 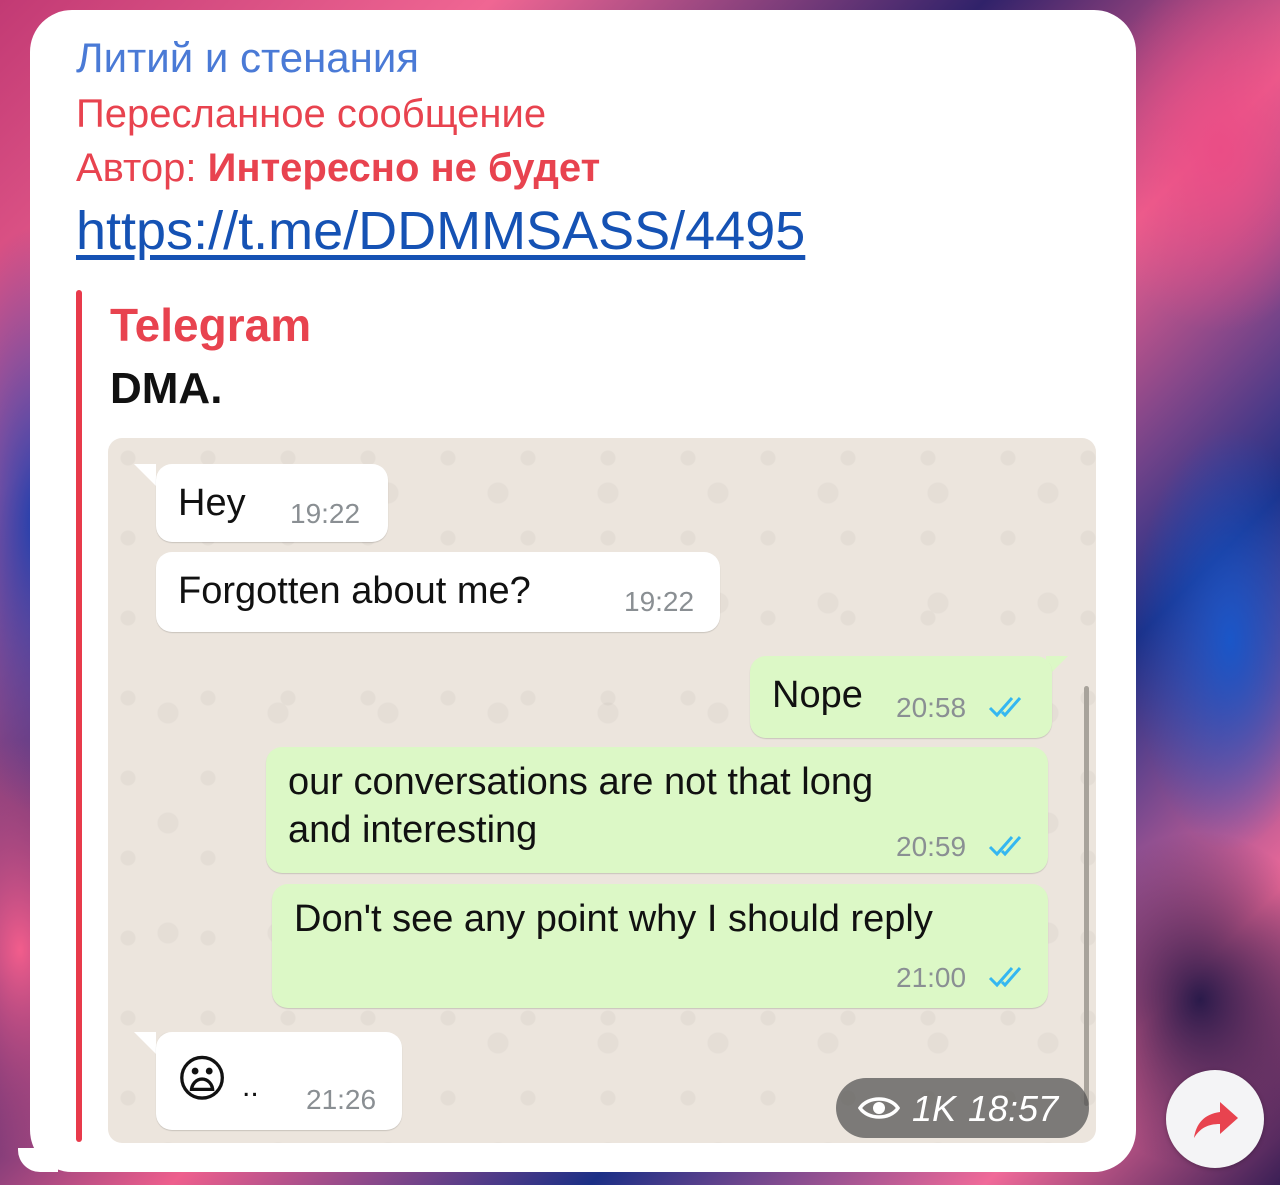 I want to click on link-preview-title: DMA., so click(x=166, y=388).